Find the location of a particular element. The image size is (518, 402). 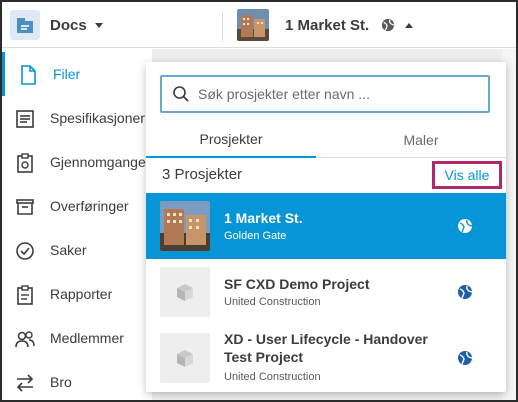

current-project-name: 1 Market St. is located at coordinates (327, 25).